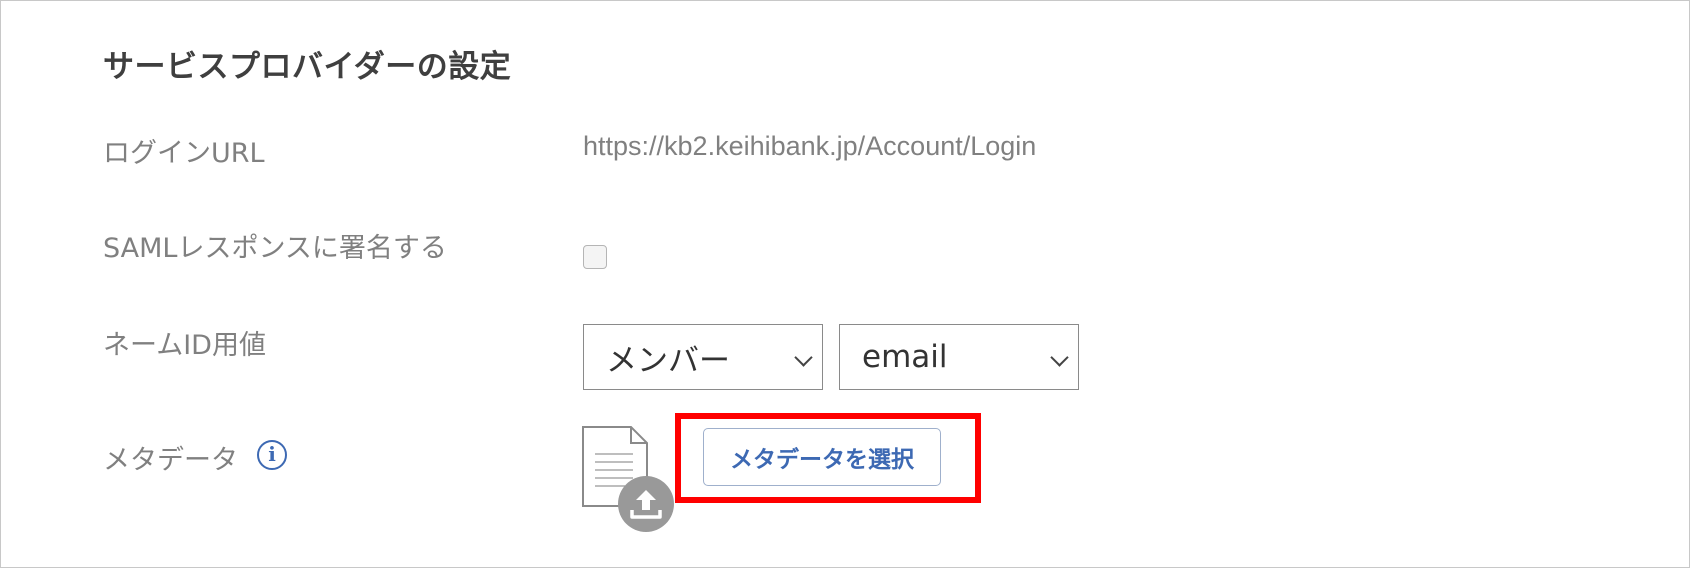  What do you see at coordinates (905, 357) in the screenshot?
I see `name-id-field-select-value: email` at bounding box center [905, 357].